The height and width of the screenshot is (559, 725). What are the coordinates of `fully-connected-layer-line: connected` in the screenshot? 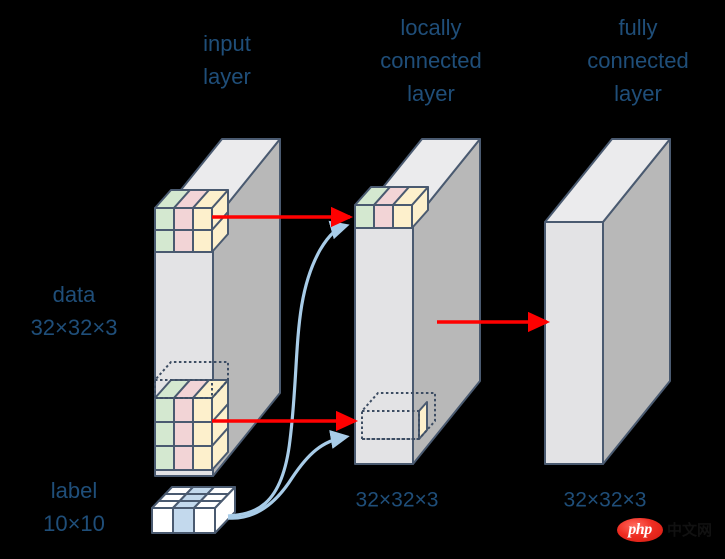 It's located at (638, 60).